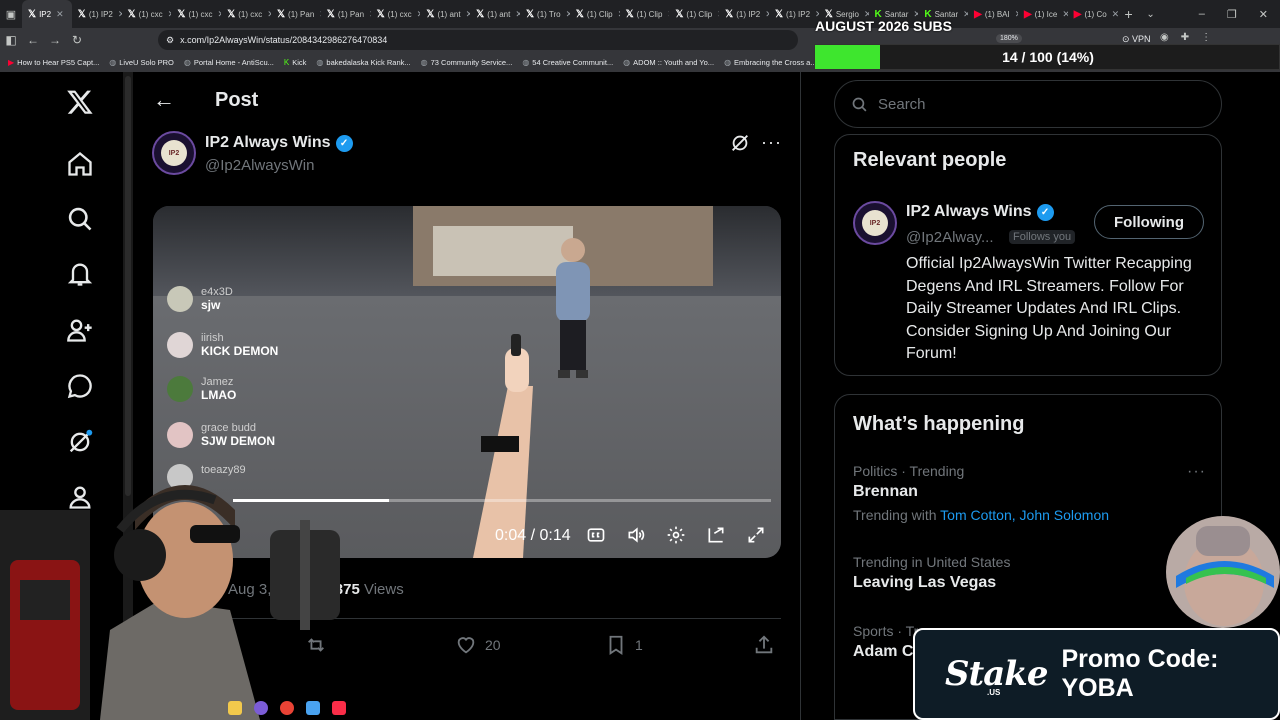  I want to click on author-handle: @Ip2AlwaysWin, so click(259, 165).